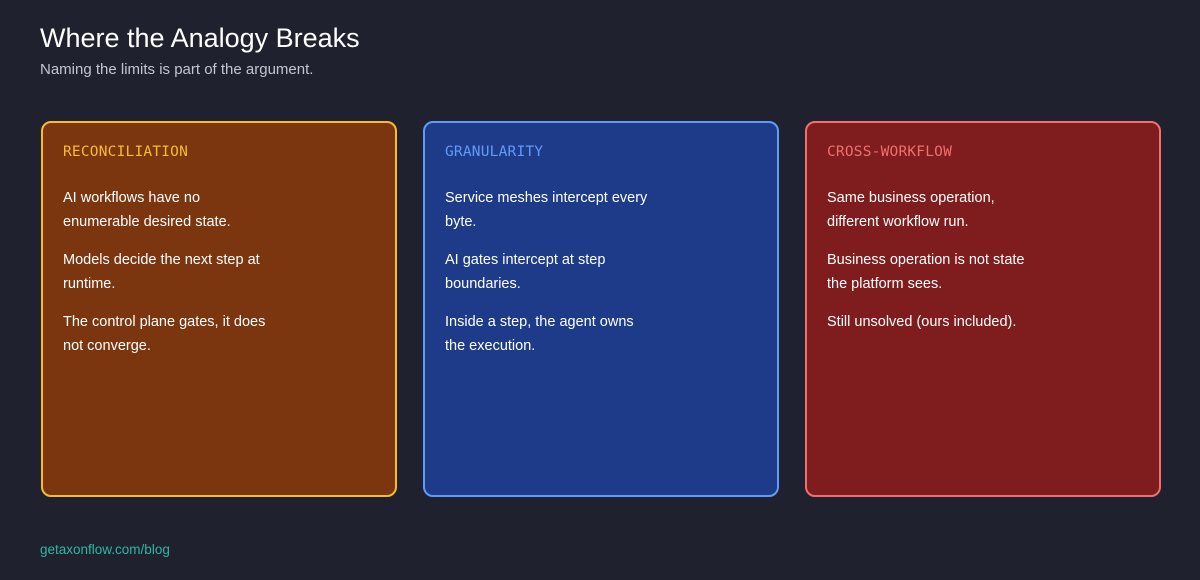 The image size is (1200, 580). Describe the element at coordinates (890, 152) in the screenshot. I see `card-heading: CROSS-WORKFLOW` at that location.